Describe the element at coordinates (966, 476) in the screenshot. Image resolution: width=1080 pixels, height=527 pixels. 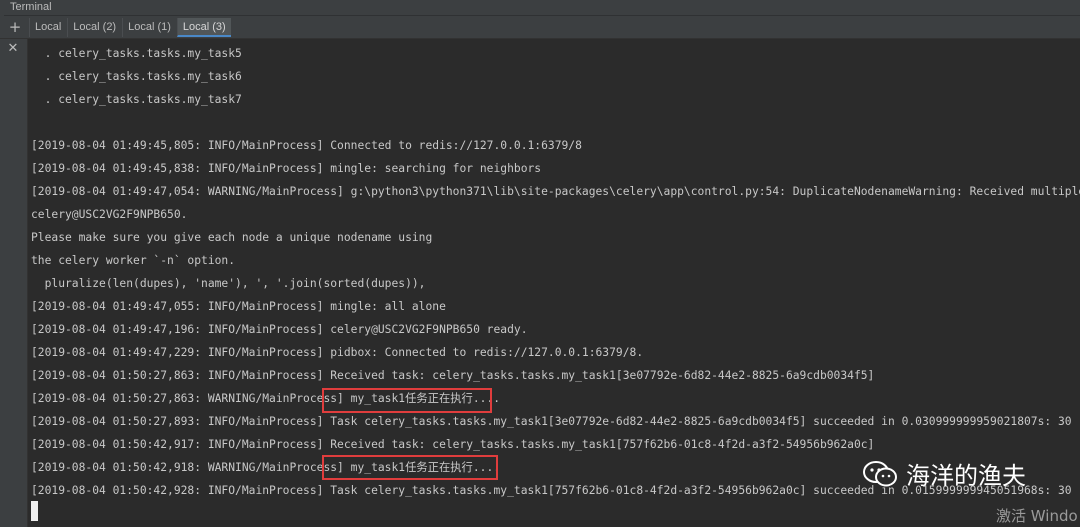
I see `watermark-text: 海洋的渔夫` at that location.